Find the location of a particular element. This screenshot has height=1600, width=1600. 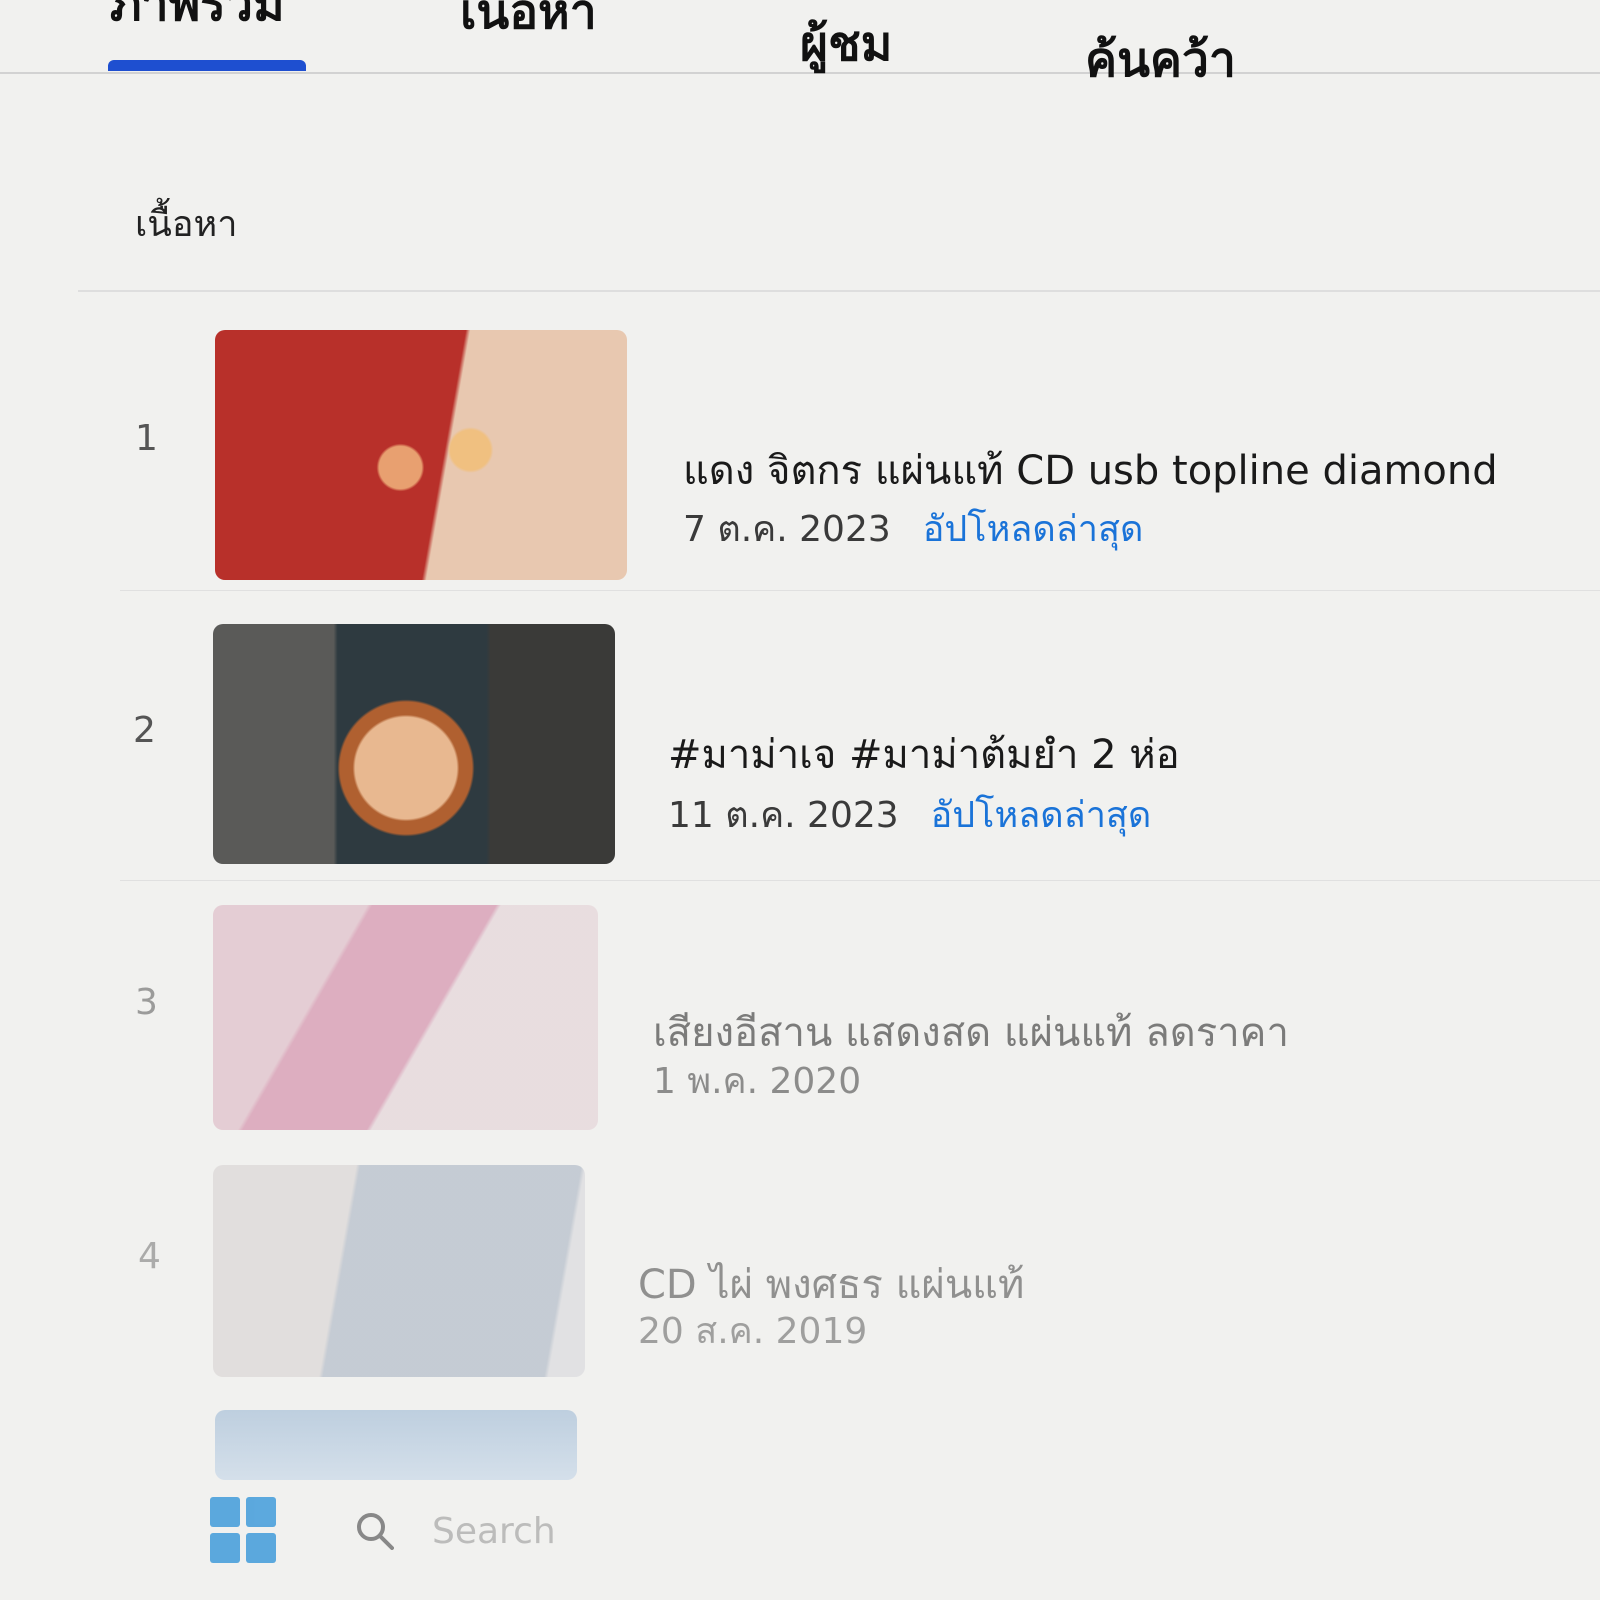

video-date: 20 ส.ค. 2019 is located at coordinates (753, 1331).